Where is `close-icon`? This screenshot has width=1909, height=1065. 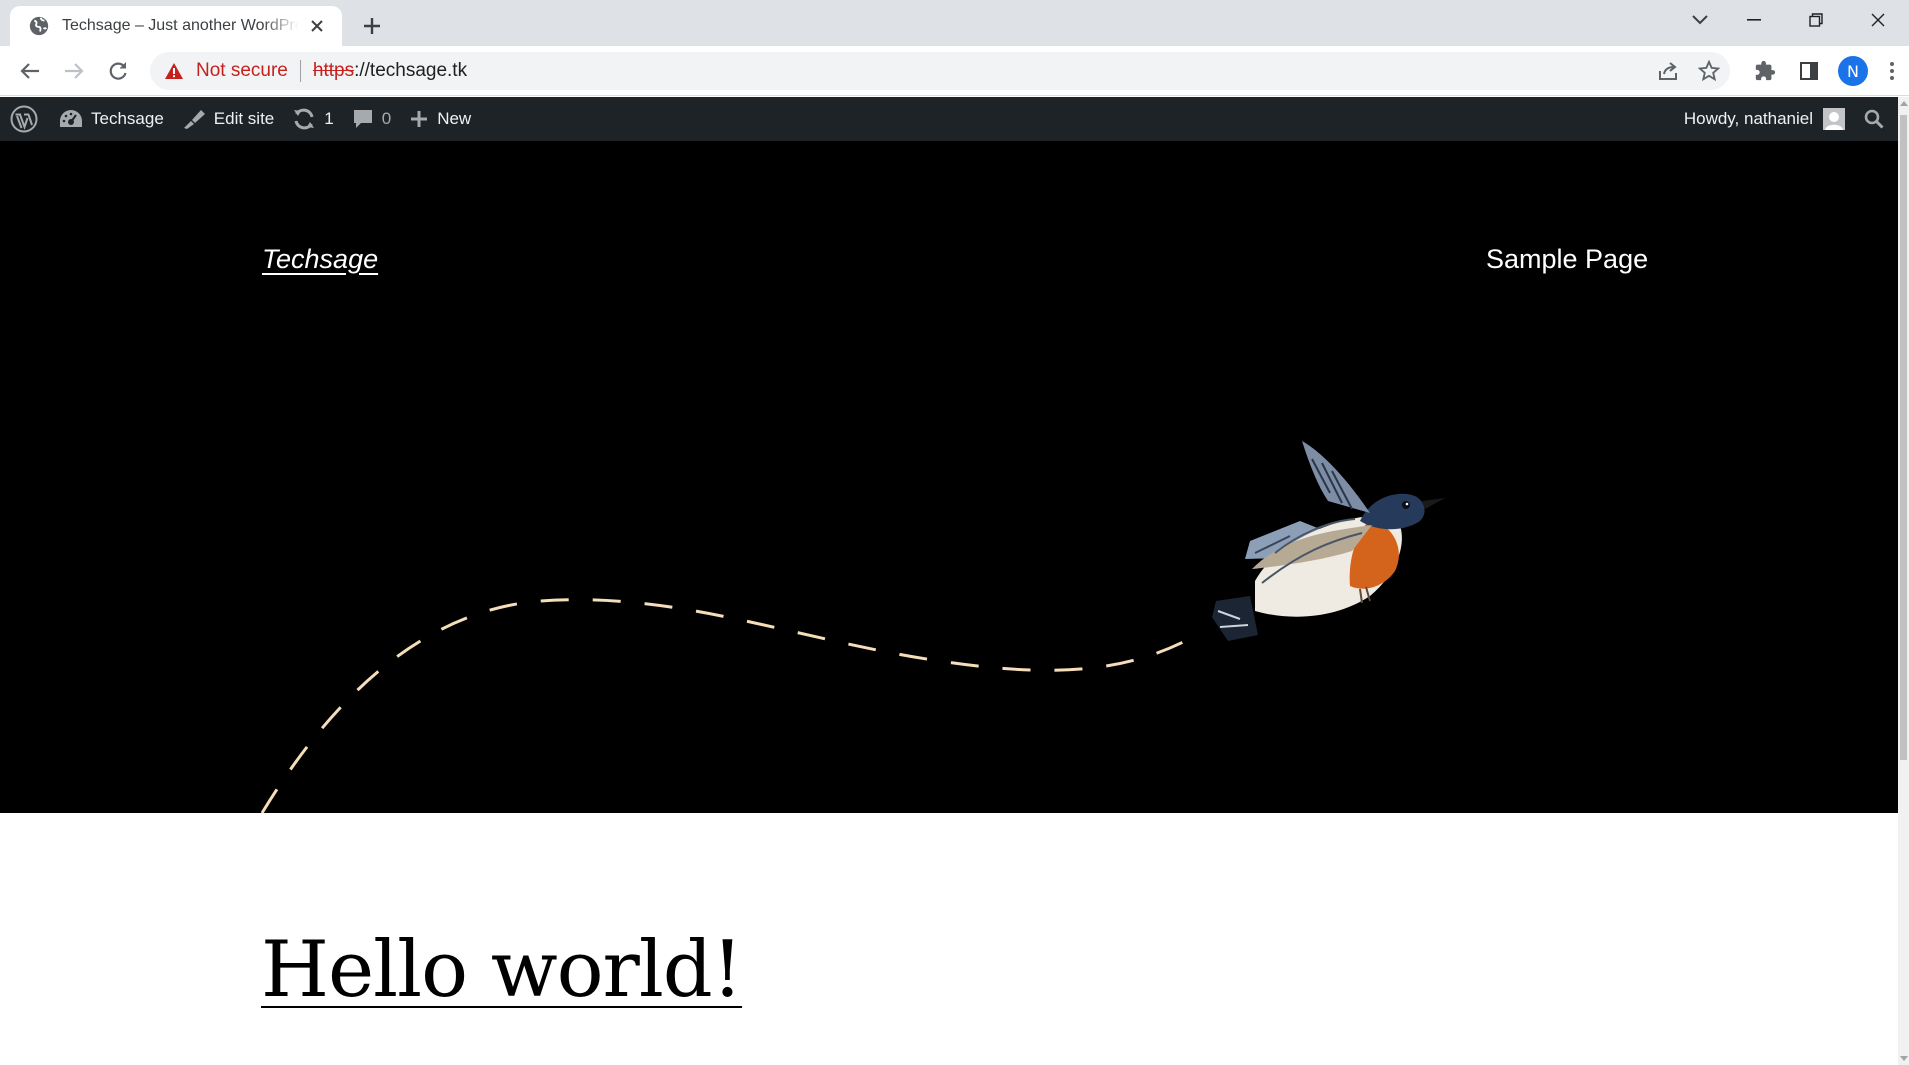 close-icon is located at coordinates (1878, 20).